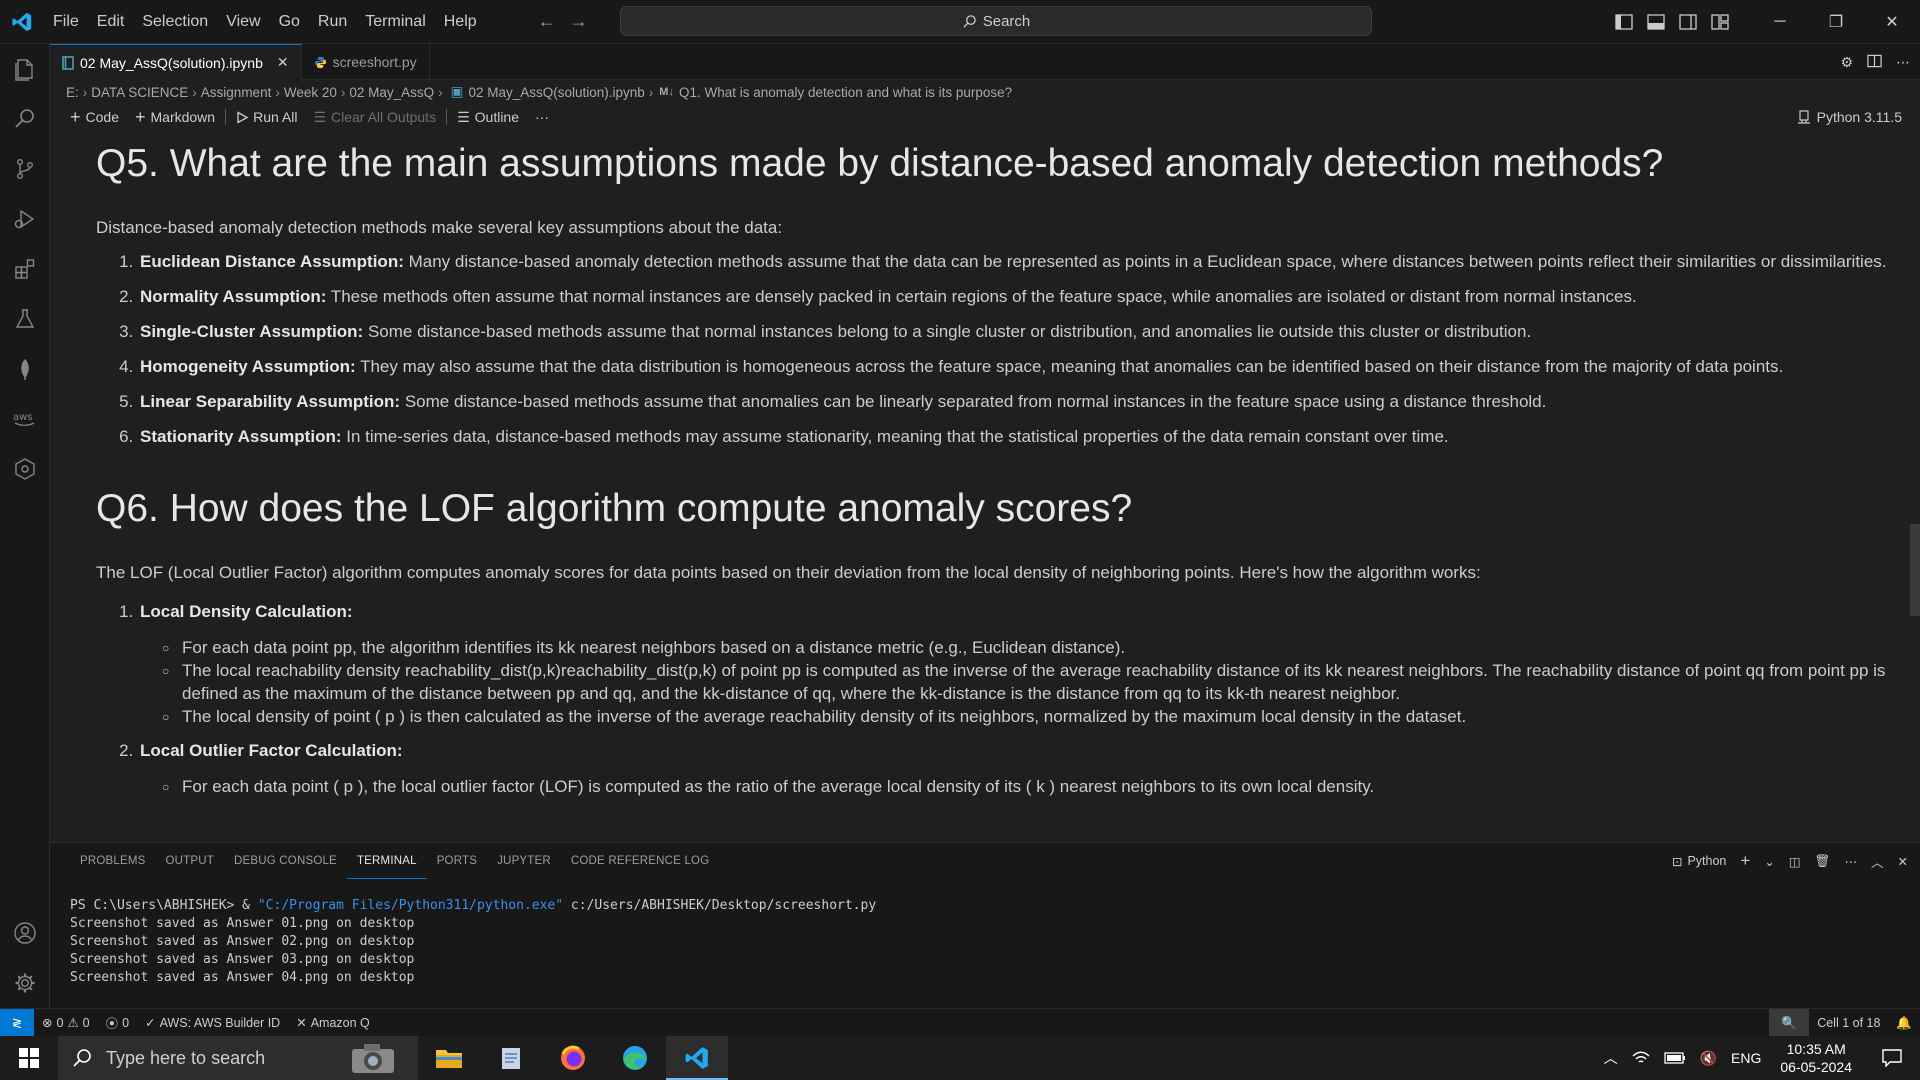 Image resolution: width=1920 pixels, height=1080 pixels. Describe the element at coordinates (1675, 1058) in the screenshot. I see `battery-icon` at that location.